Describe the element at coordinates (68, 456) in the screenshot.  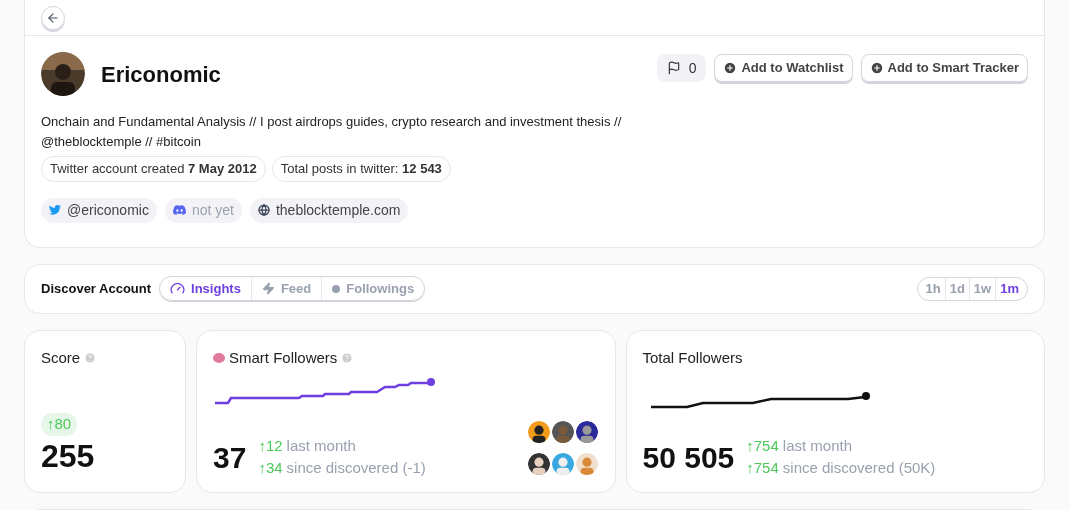
I see `score-value: 255` at that location.